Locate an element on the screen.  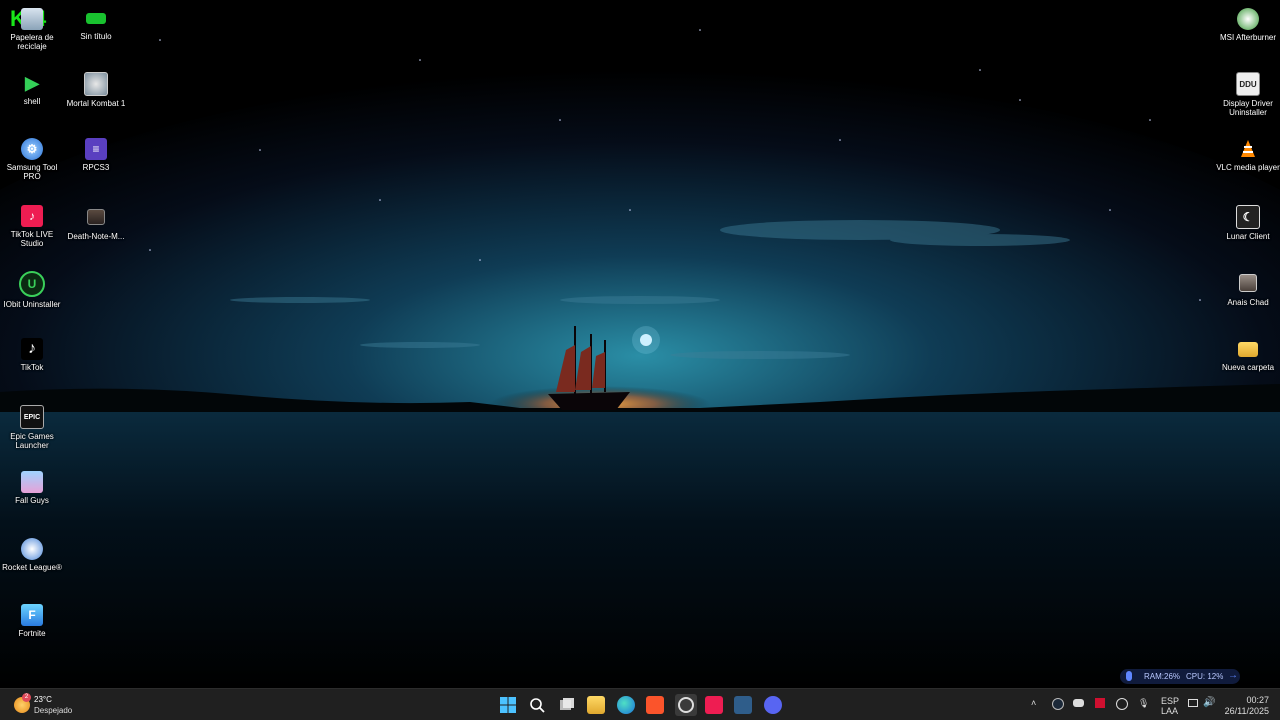
desktop-icon-vlc: VLC media player is located at coordinates (1248, 155).